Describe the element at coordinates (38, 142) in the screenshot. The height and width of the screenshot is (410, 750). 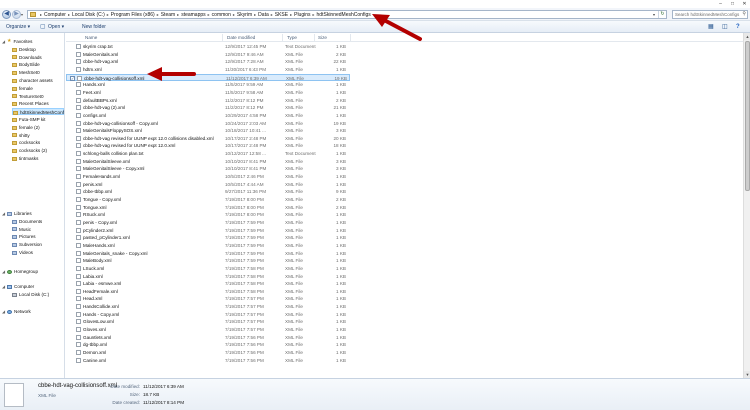
I see `nav-item-favorite: cocksocks` at that location.